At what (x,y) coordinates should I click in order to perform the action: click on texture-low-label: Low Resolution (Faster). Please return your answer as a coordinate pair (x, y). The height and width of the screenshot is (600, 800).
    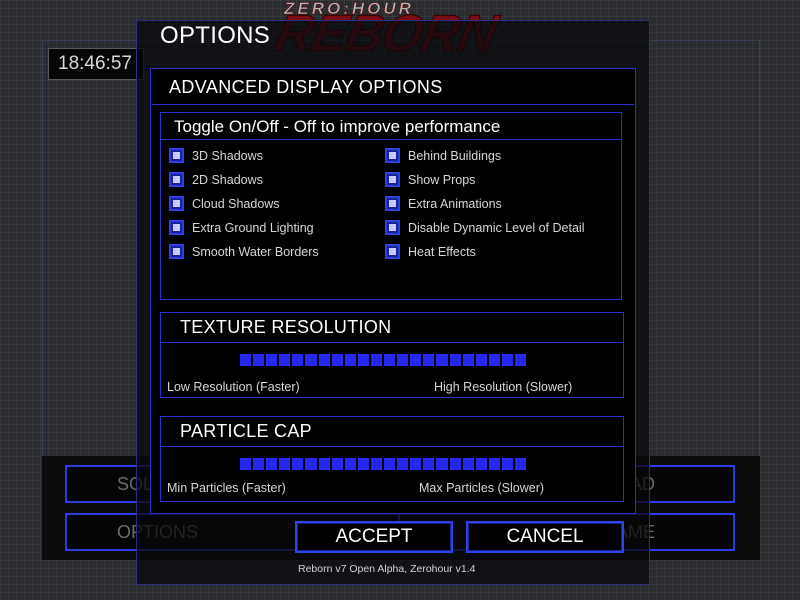
    Looking at the image, I should click on (233, 387).